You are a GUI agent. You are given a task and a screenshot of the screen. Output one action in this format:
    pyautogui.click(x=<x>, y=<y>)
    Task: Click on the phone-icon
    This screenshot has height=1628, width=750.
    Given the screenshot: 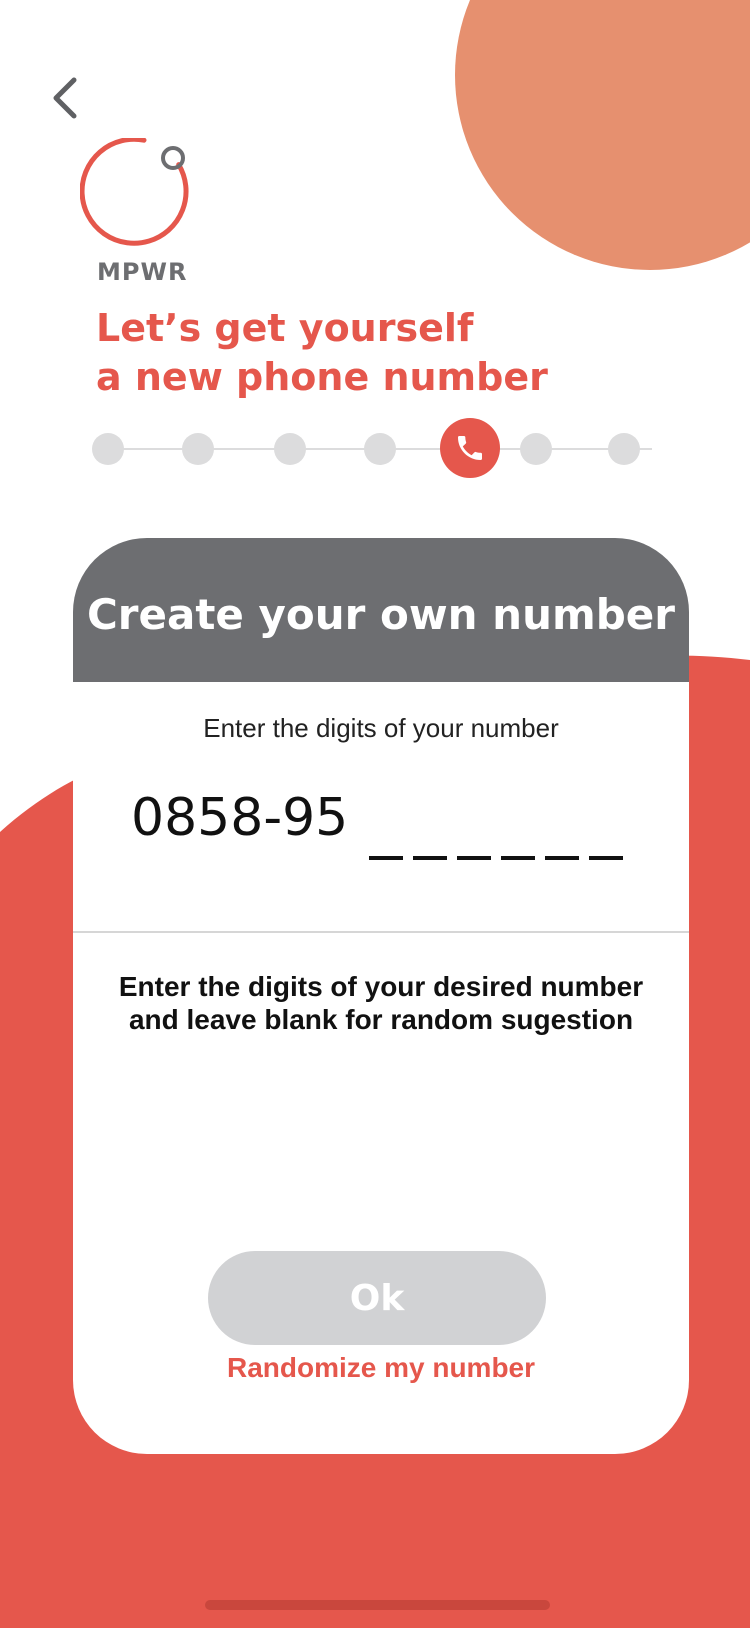 What is the action you would take?
    pyautogui.click(x=470, y=448)
    